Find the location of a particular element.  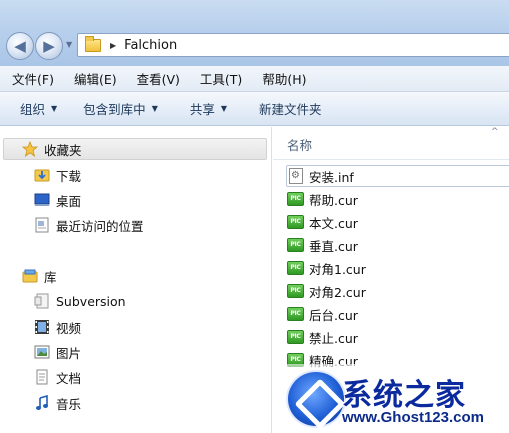

menu-view: 查看(V) is located at coordinates (156, 78).